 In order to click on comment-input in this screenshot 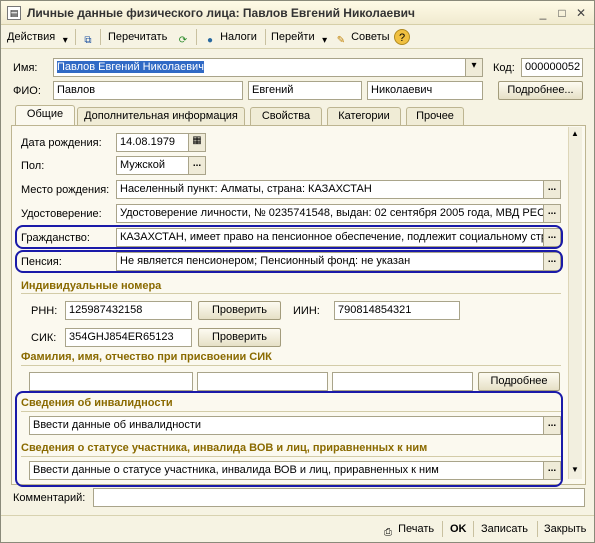, I will do `click(339, 497)`.